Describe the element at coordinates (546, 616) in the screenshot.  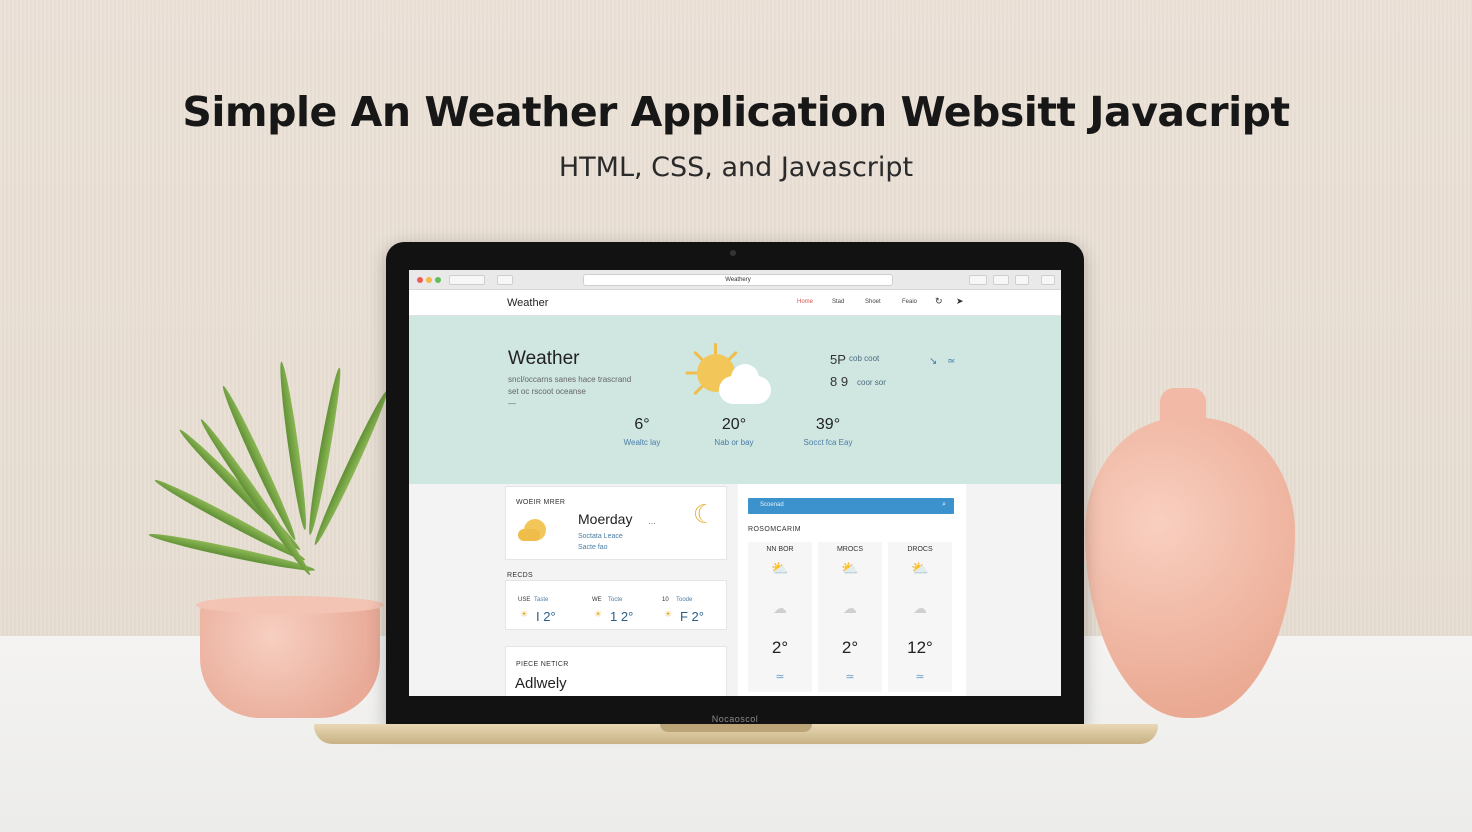
I see `hourly-temp: I 2°` at that location.